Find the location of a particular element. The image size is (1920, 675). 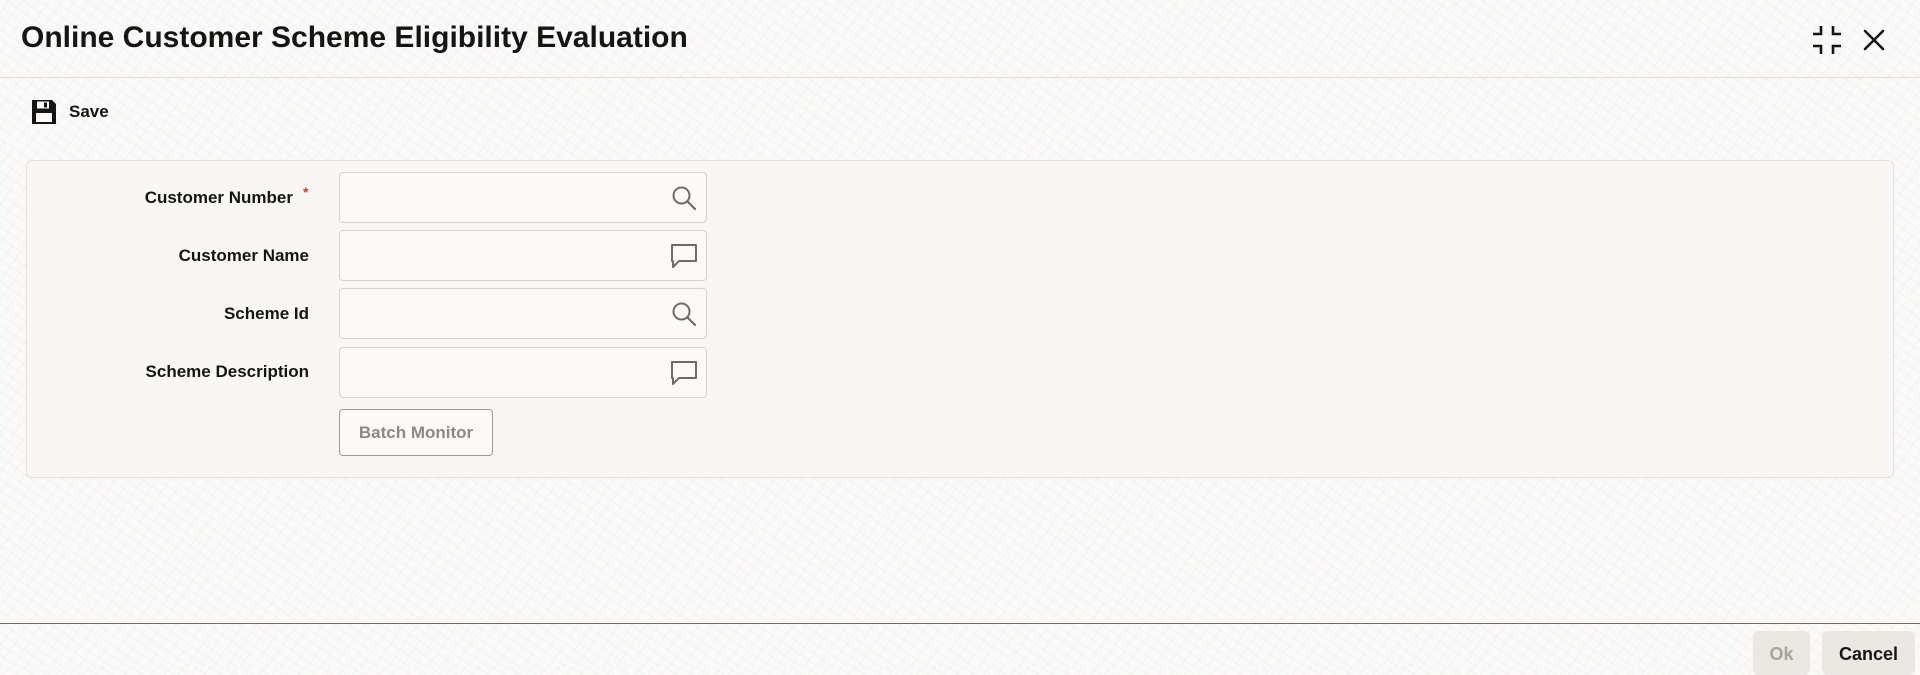

customer-name-expand-button is located at coordinates (684, 256).